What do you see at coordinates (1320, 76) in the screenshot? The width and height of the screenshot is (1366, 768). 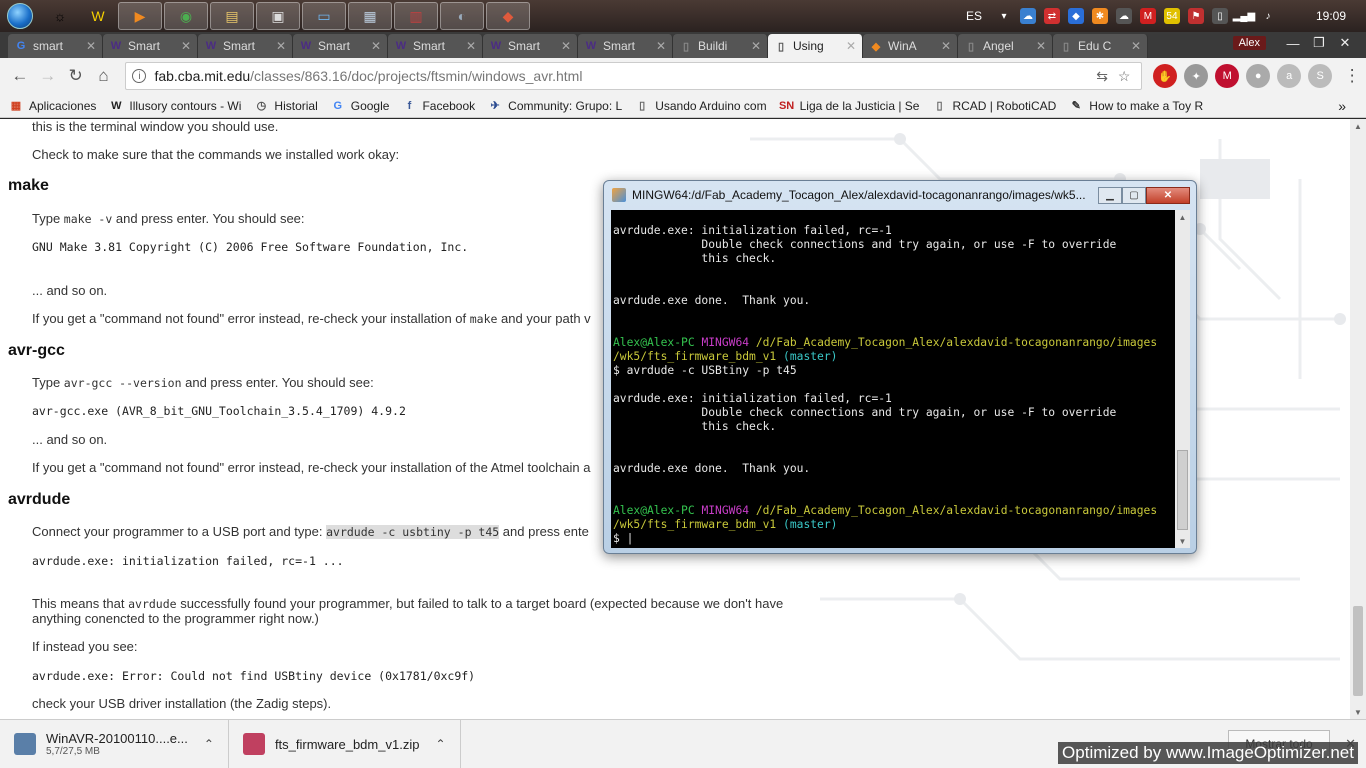 I see `skype-extension-icon: S` at bounding box center [1320, 76].